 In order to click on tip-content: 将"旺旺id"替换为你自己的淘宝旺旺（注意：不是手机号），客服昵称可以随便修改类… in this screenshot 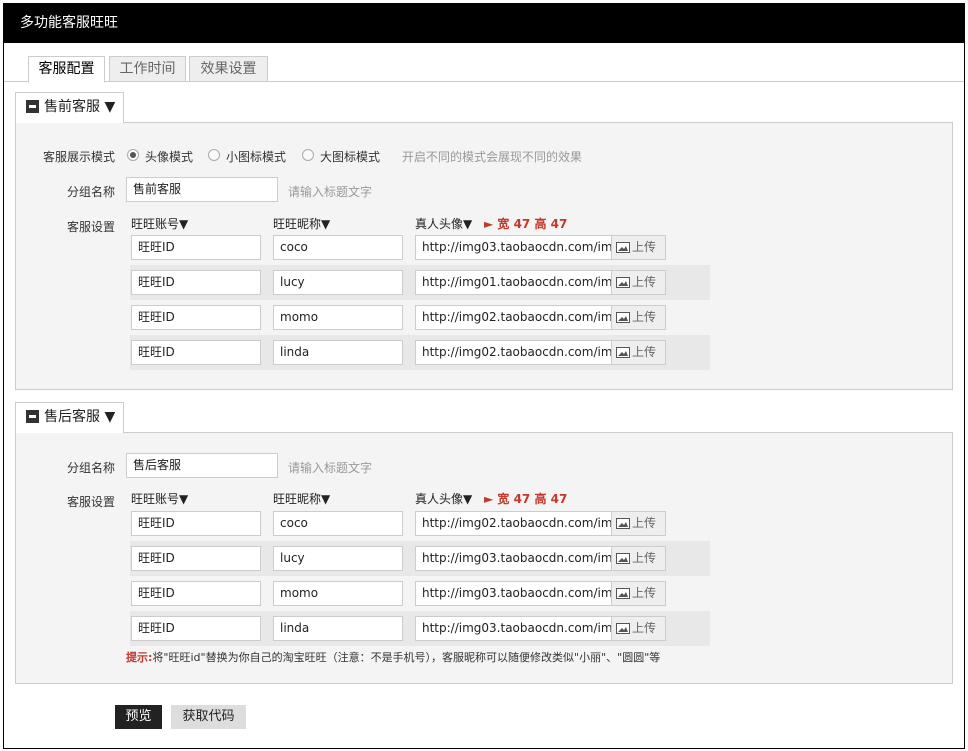, I will do `click(406, 657)`.